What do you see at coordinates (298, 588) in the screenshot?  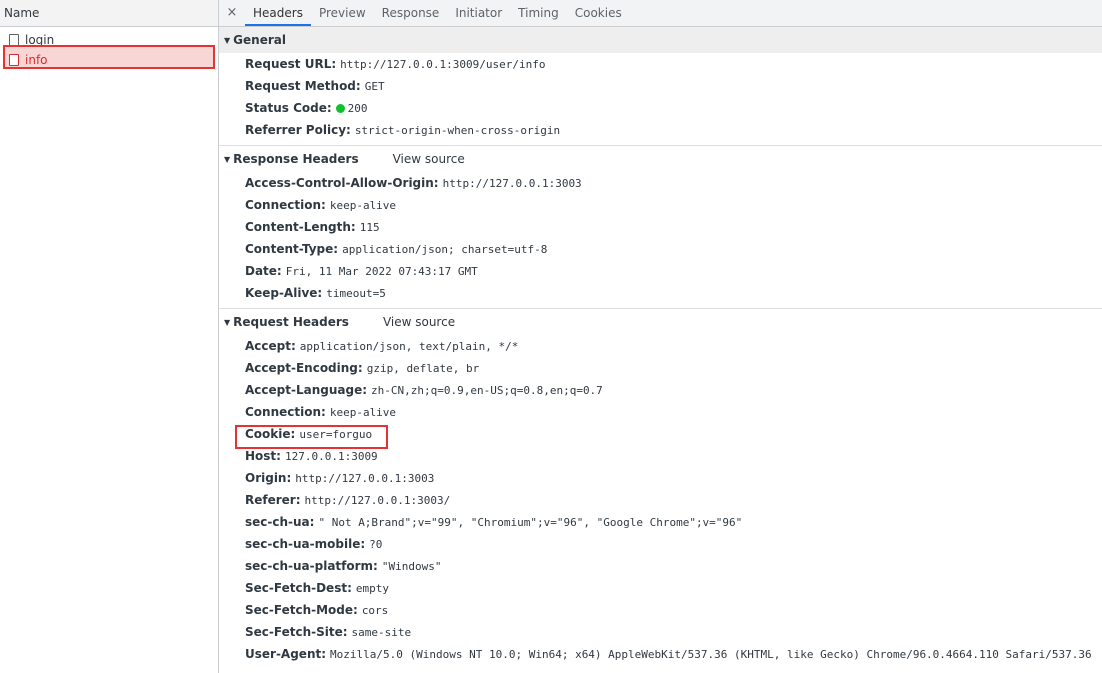 I see `header-key: Sec-Fetch-Dest:` at bounding box center [298, 588].